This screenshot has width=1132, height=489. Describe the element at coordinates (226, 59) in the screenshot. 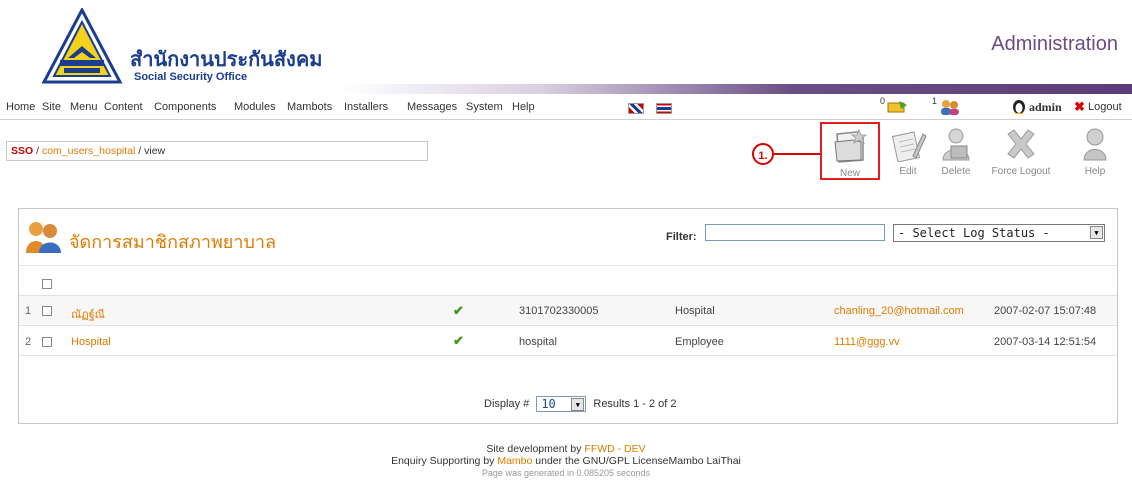

I see `logo-thai-text: สำนักงานประกันสังคม` at that location.